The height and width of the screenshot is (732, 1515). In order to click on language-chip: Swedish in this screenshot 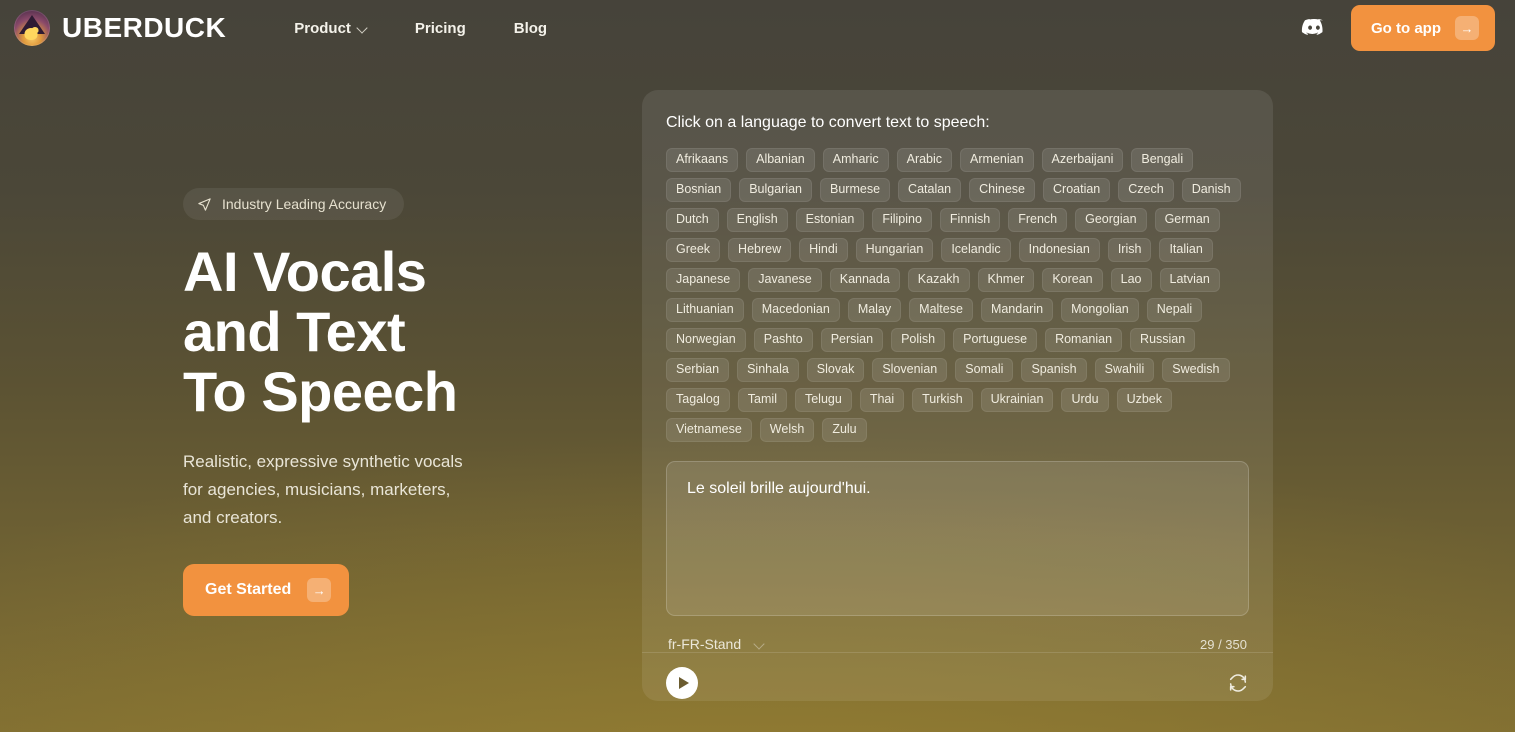, I will do `click(1196, 370)`.